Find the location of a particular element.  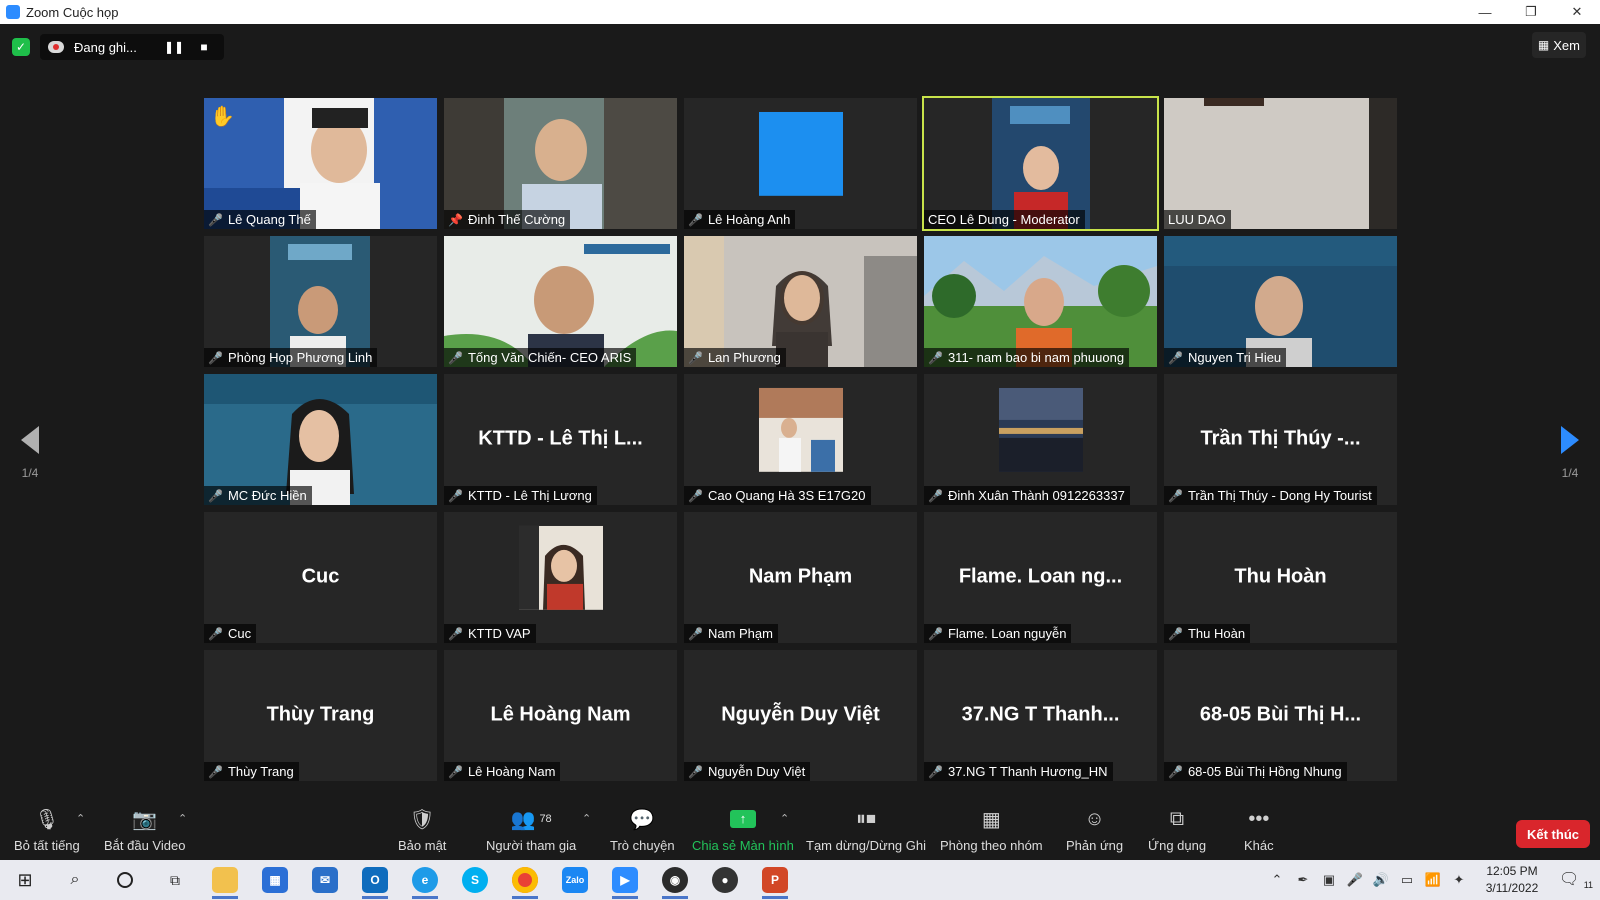

participant-name-bar: 🎤 Tống Văn Chiến- CEO ARIS is located at coordinates (540, 357).